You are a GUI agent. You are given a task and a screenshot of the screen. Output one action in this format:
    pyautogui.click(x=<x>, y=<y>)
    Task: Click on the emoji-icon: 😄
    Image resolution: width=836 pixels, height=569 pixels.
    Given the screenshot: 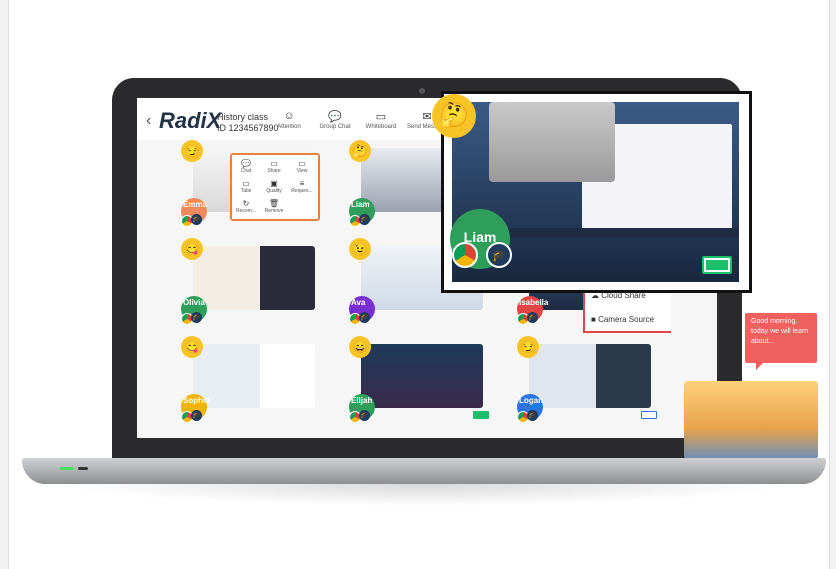 What is the action you would take?
    pyautogui.click(x=360, y=347)
    